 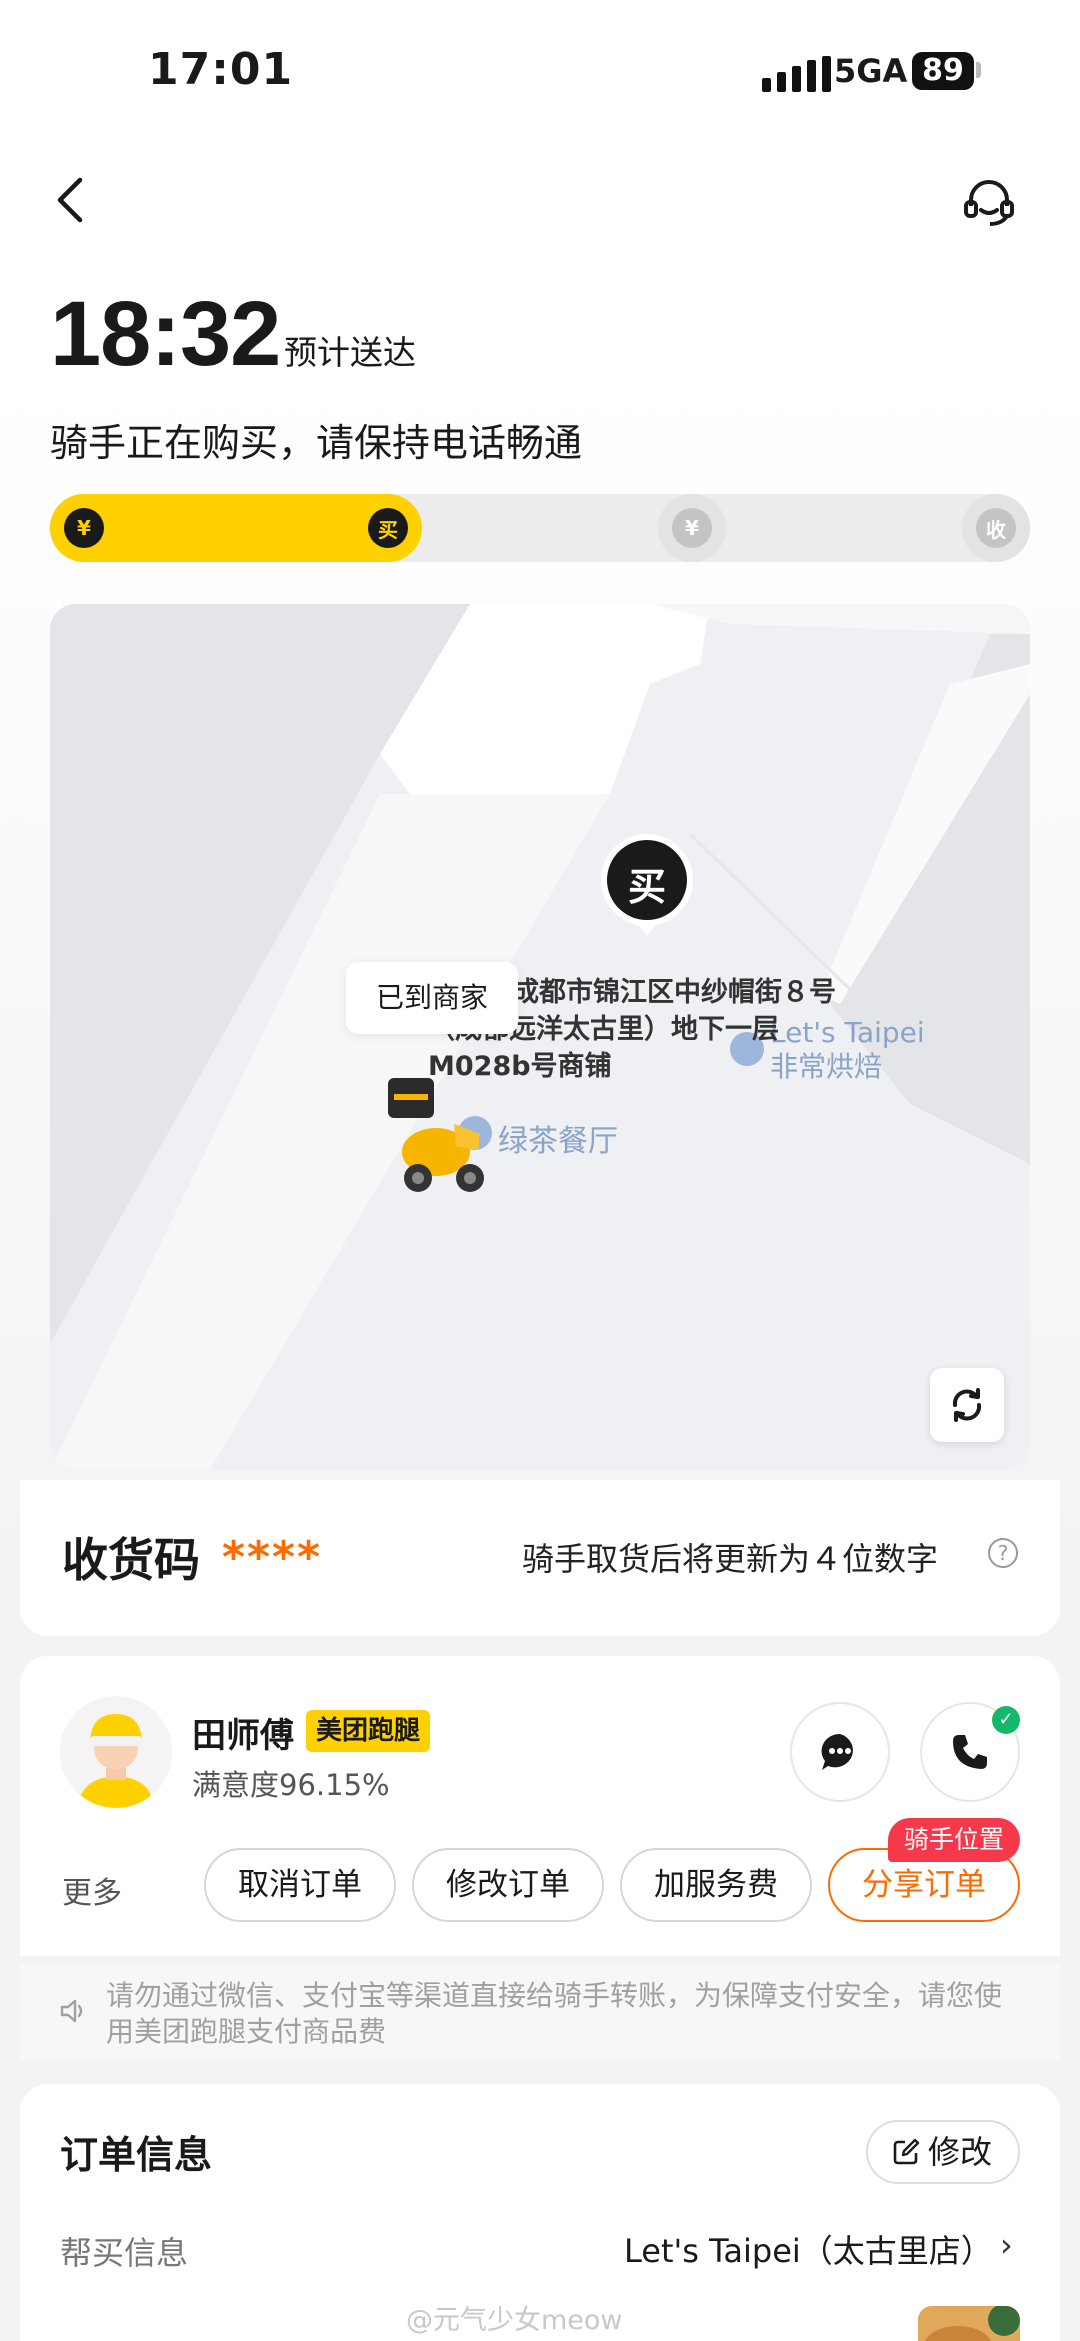 I want to click on receipt-code-value: ****, so click(x=272, y=1557).